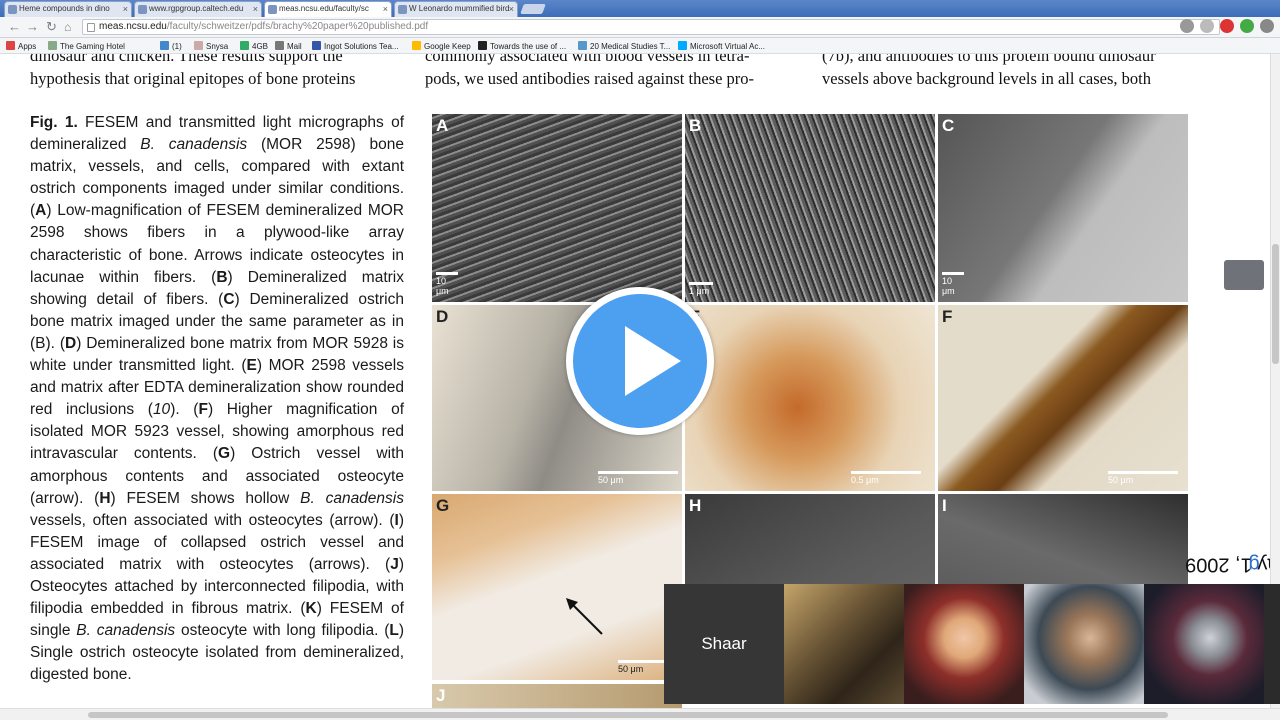 Image resolution: width=1280 pixels, height=720 pixels. What do you see at coordinates (724, 644) in the screenshot?
I see `participant-name-tile: Shaar` at bounding box center [724, 644].